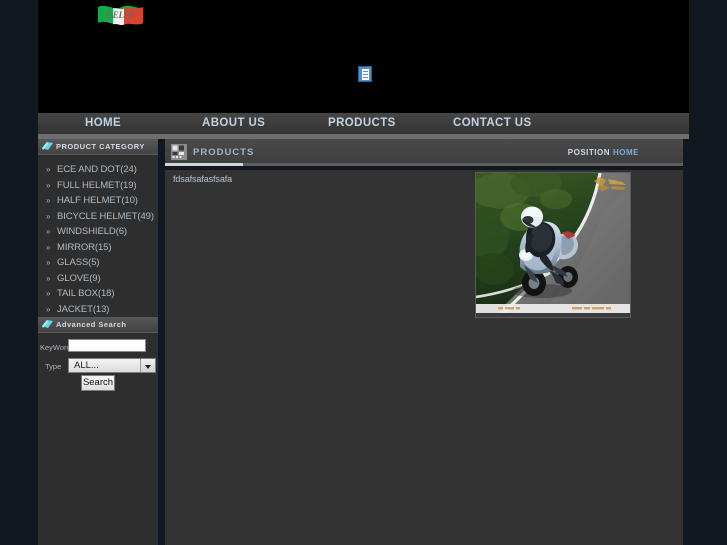  I want to click on category-item-glass: » GLASS(5), so click(98, 263).